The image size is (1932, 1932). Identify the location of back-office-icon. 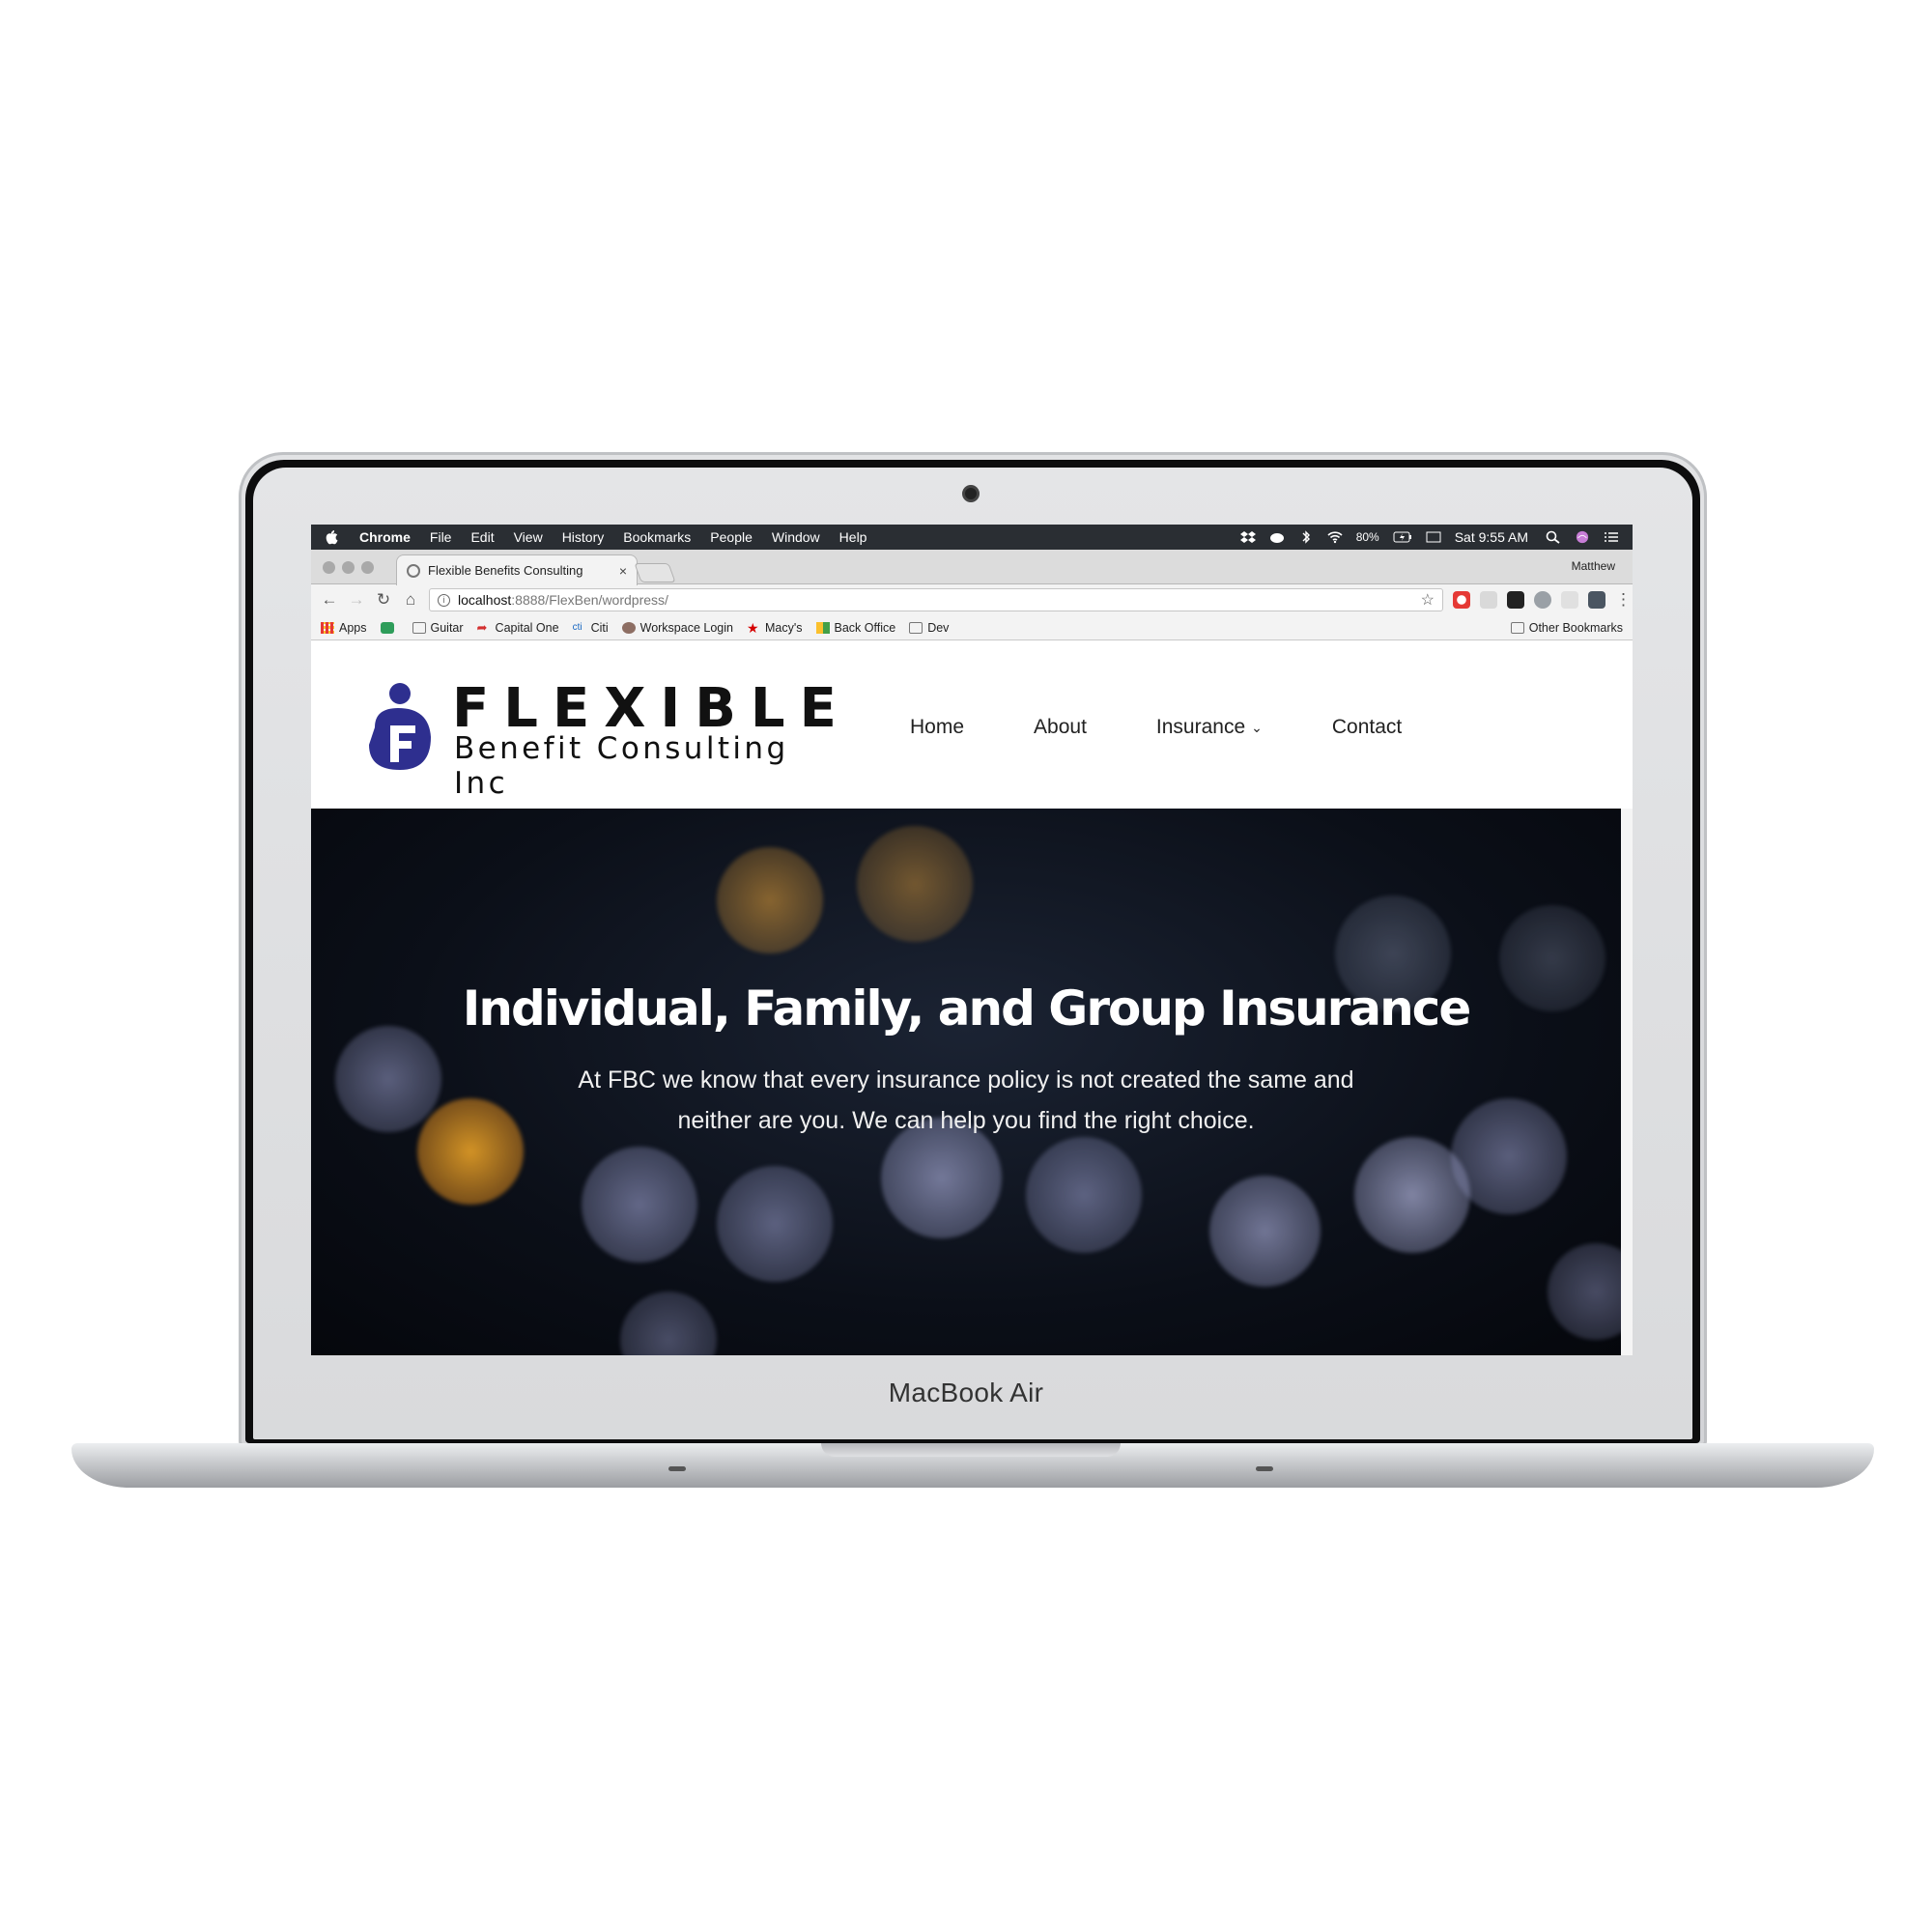
(822, 627).